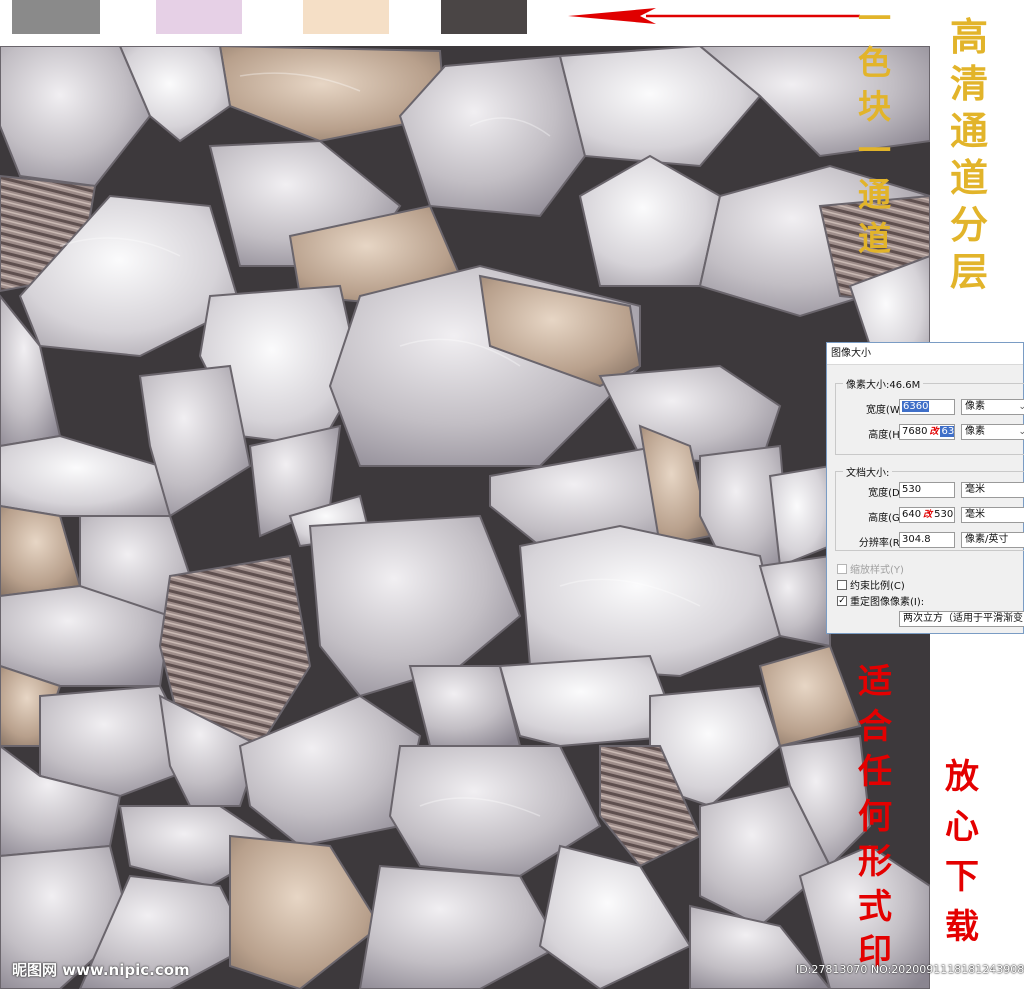 The height and width of the screenshot is (989, 1024). Describe the element at coordinates (874, 129) in the screenshot. I see `gold-label-color-channel: 一色块一通道` at that location.